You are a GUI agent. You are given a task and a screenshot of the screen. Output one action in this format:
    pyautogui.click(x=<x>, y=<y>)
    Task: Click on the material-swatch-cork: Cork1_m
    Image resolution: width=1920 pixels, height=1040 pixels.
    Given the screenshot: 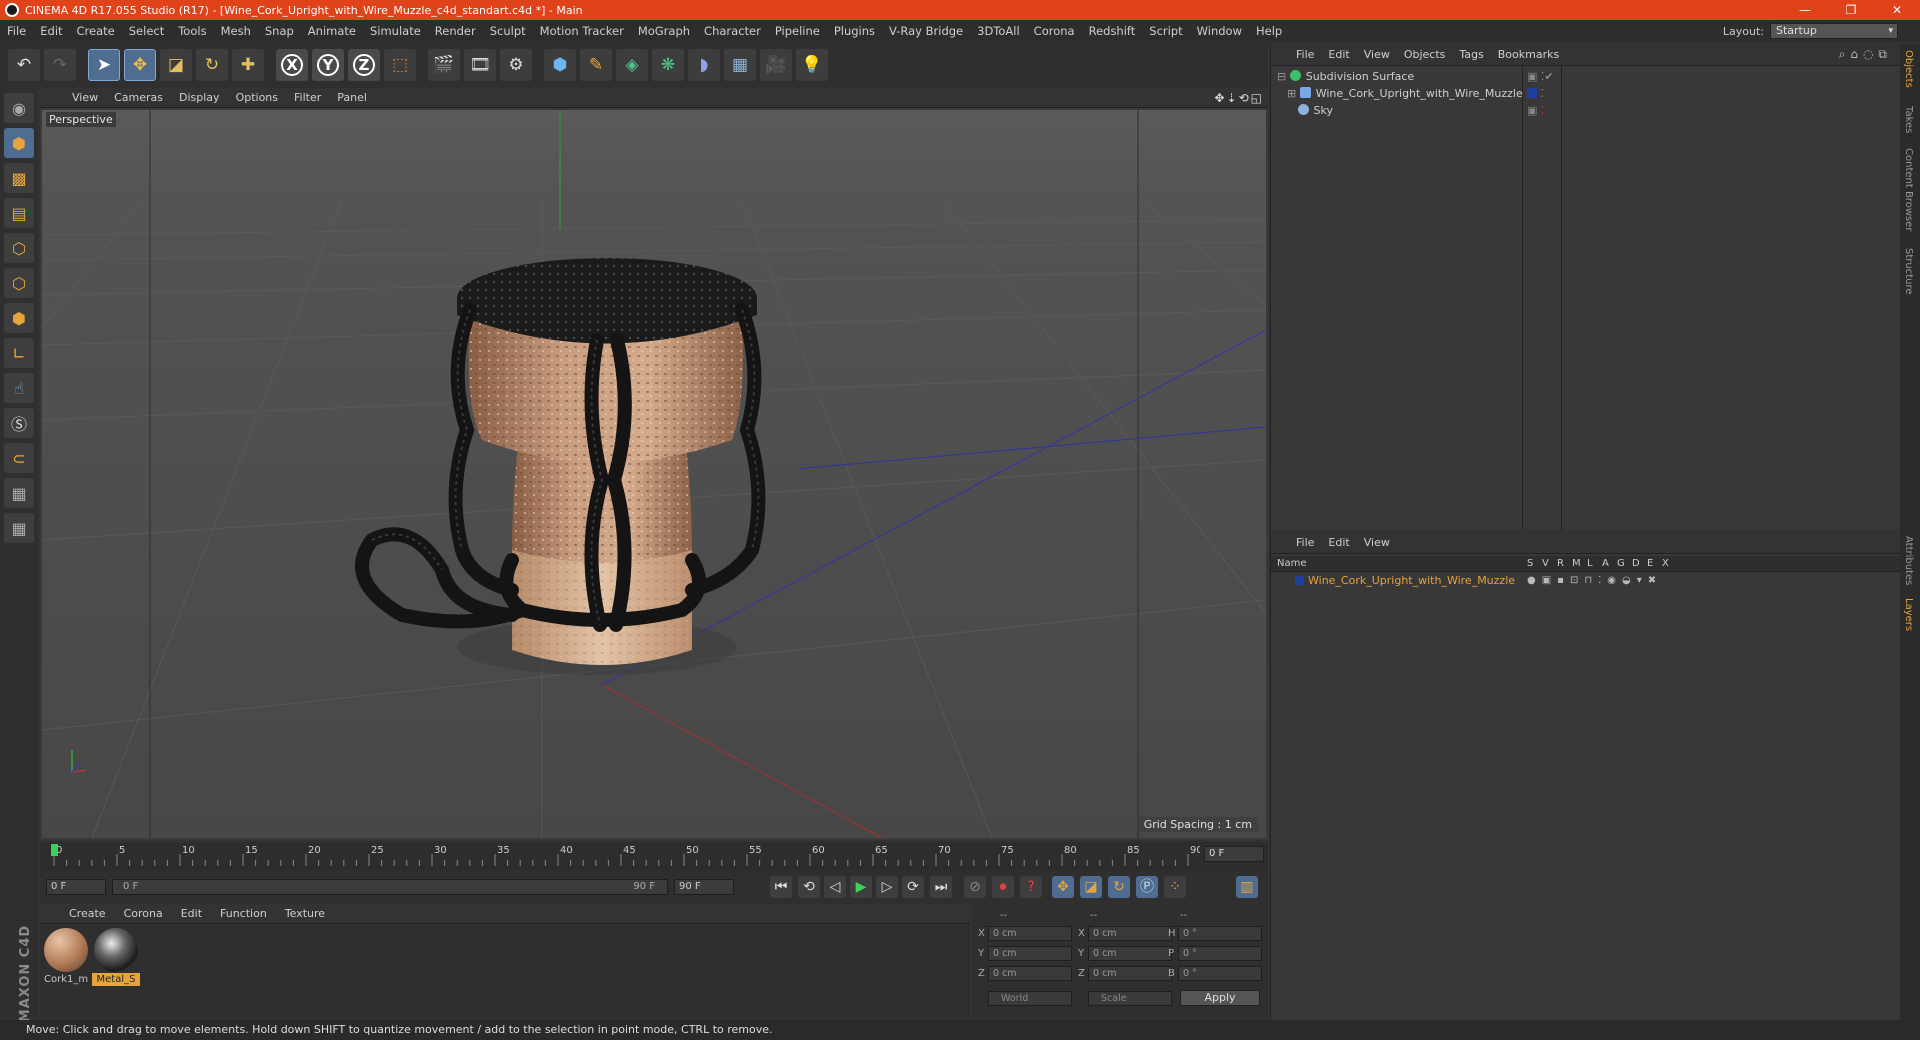 What is the action you would take?
    pyautogui.click(x=66, y=957)
    